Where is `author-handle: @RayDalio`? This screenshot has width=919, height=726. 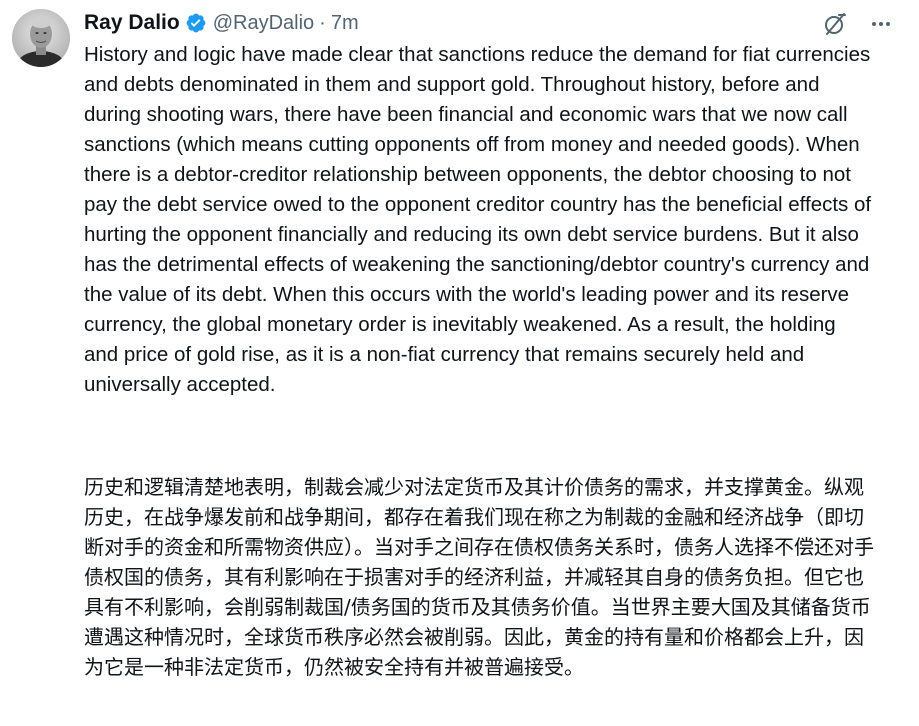 author-handle: @RayDalio is located at coordinates (263, 23).